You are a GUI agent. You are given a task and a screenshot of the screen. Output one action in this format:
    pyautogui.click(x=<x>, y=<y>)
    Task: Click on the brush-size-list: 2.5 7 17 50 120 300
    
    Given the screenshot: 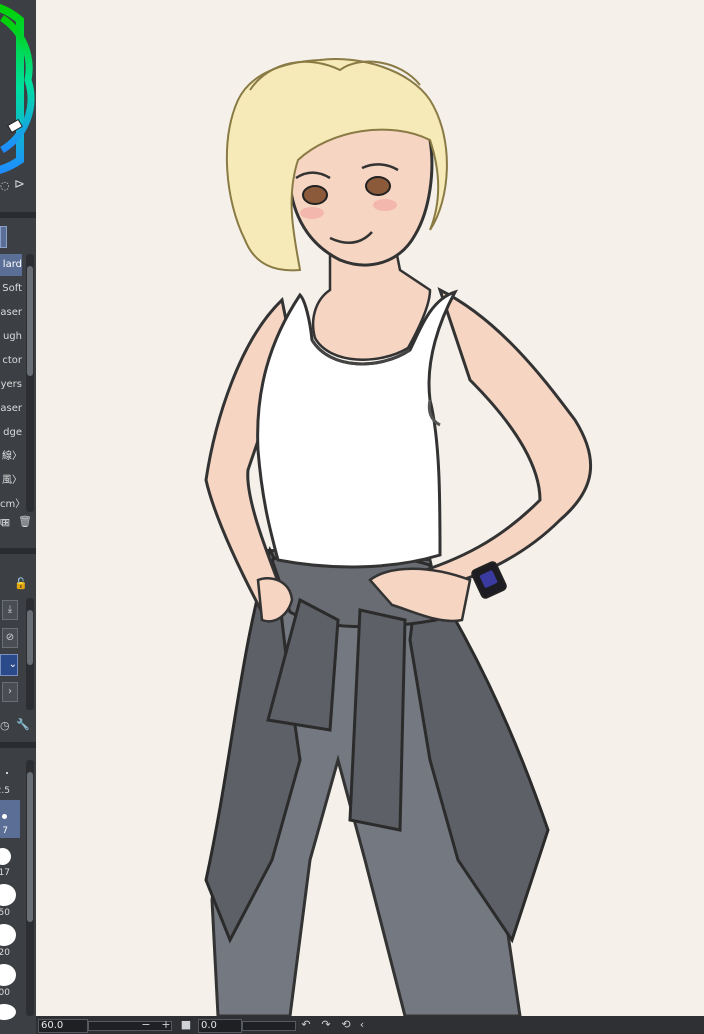 What is the action you would take?
    pyautogui.click(x=18, y=890)
    